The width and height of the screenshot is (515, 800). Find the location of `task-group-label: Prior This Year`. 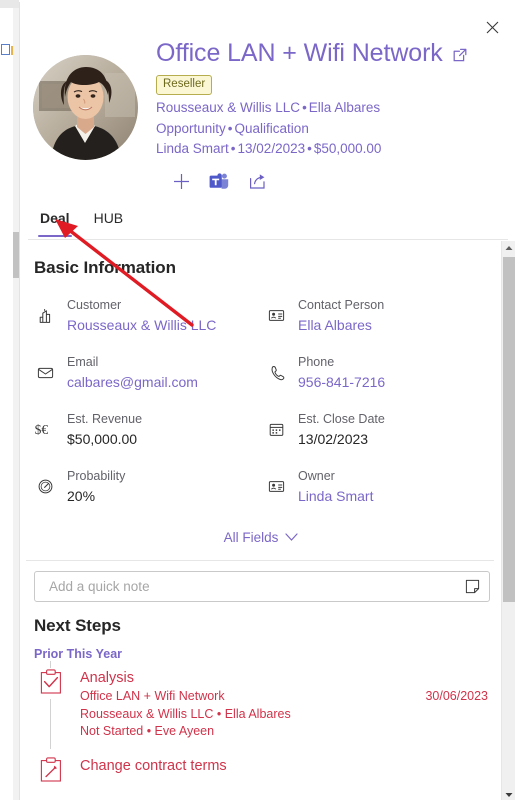

task-group-label: Prior This Year is located at coordinates (78, 654).